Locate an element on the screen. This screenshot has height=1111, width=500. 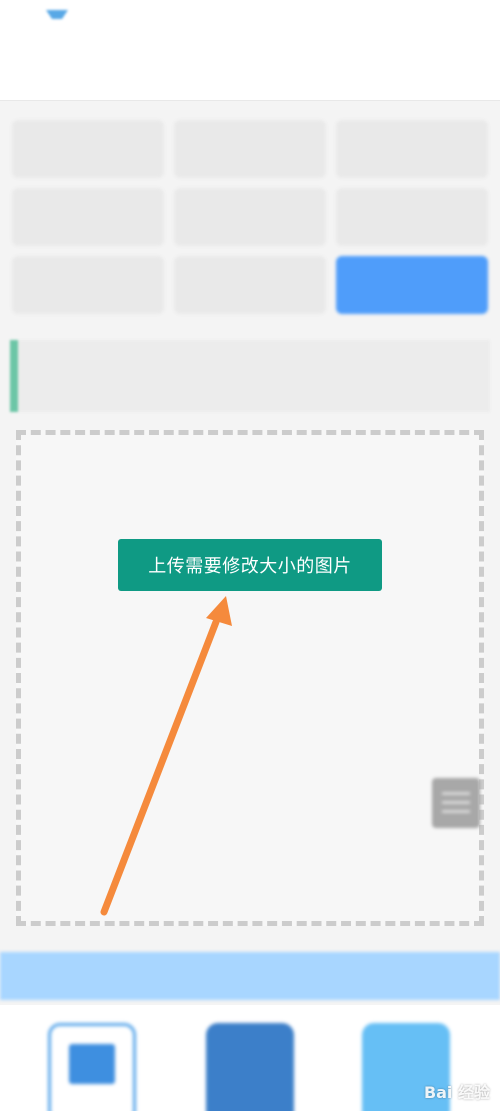
status-bar-left is located at coordinates (55, 18).